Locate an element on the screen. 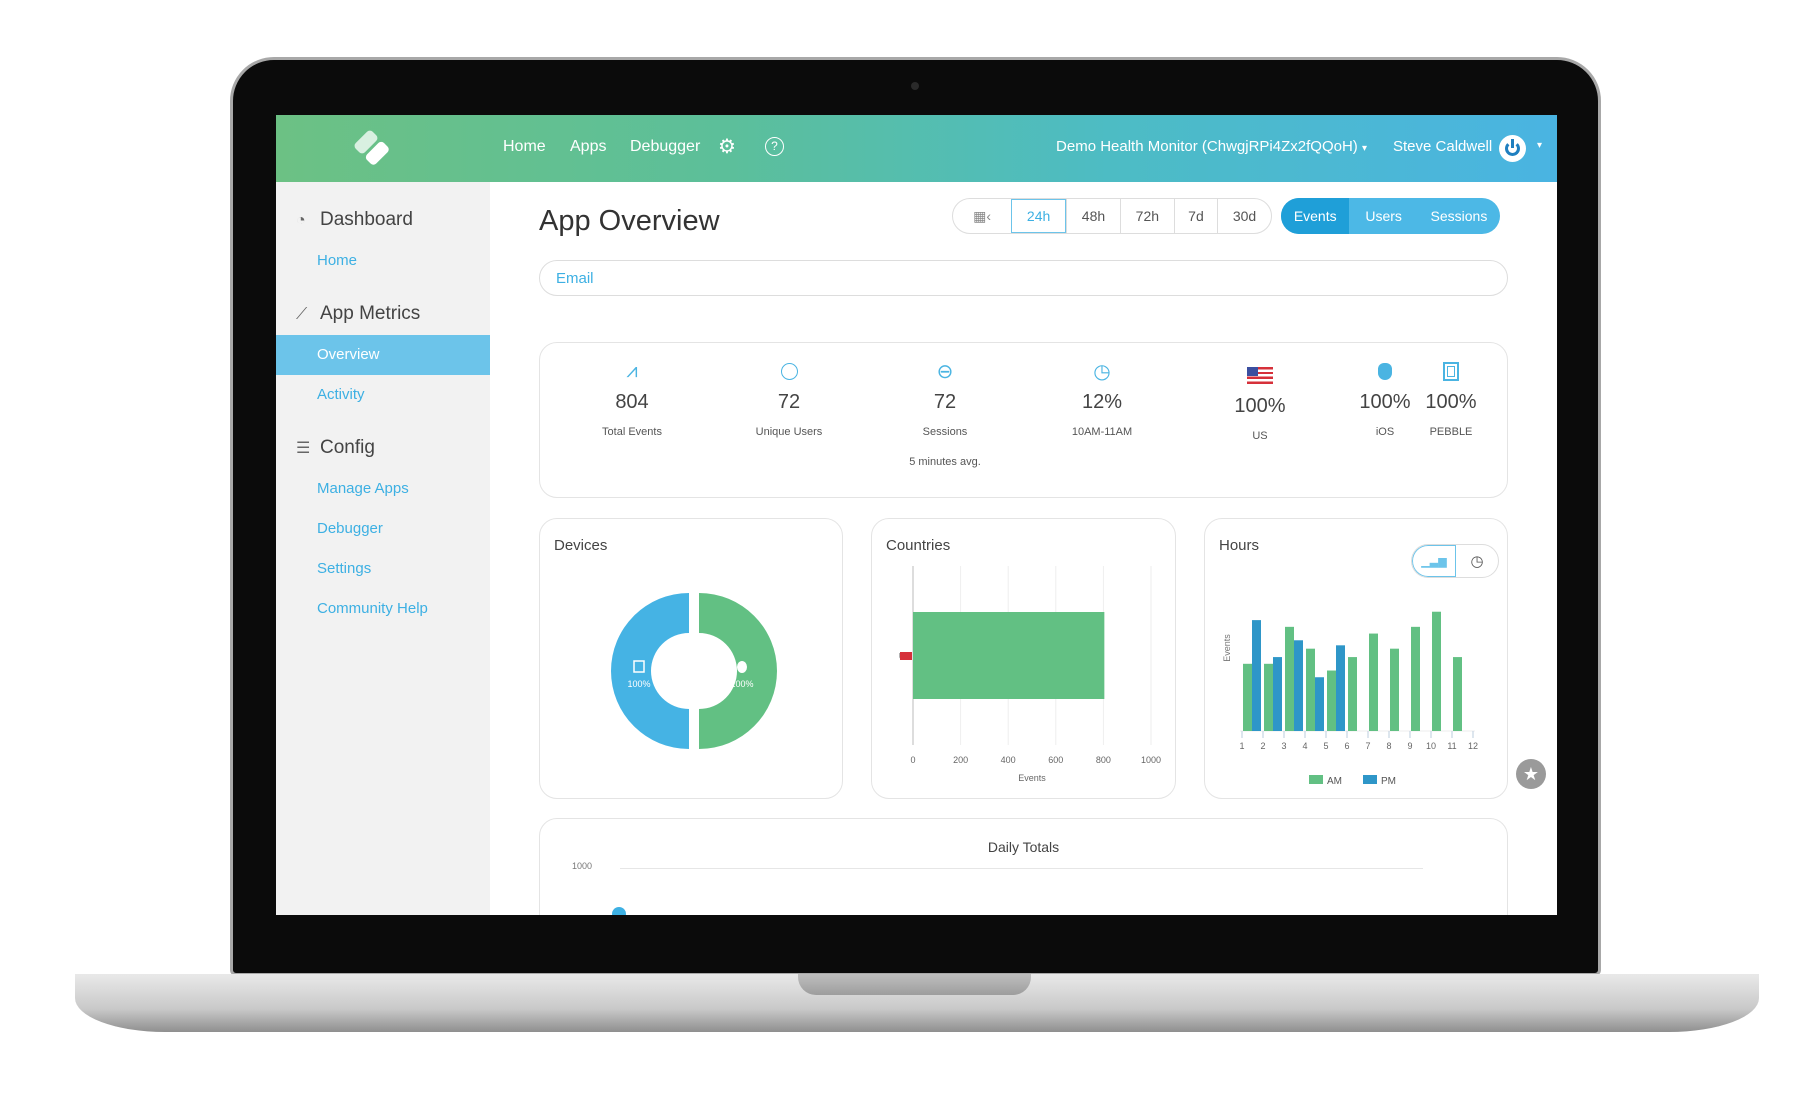  user-name: Steve Caldwell is located at coordinates (1442, 146).